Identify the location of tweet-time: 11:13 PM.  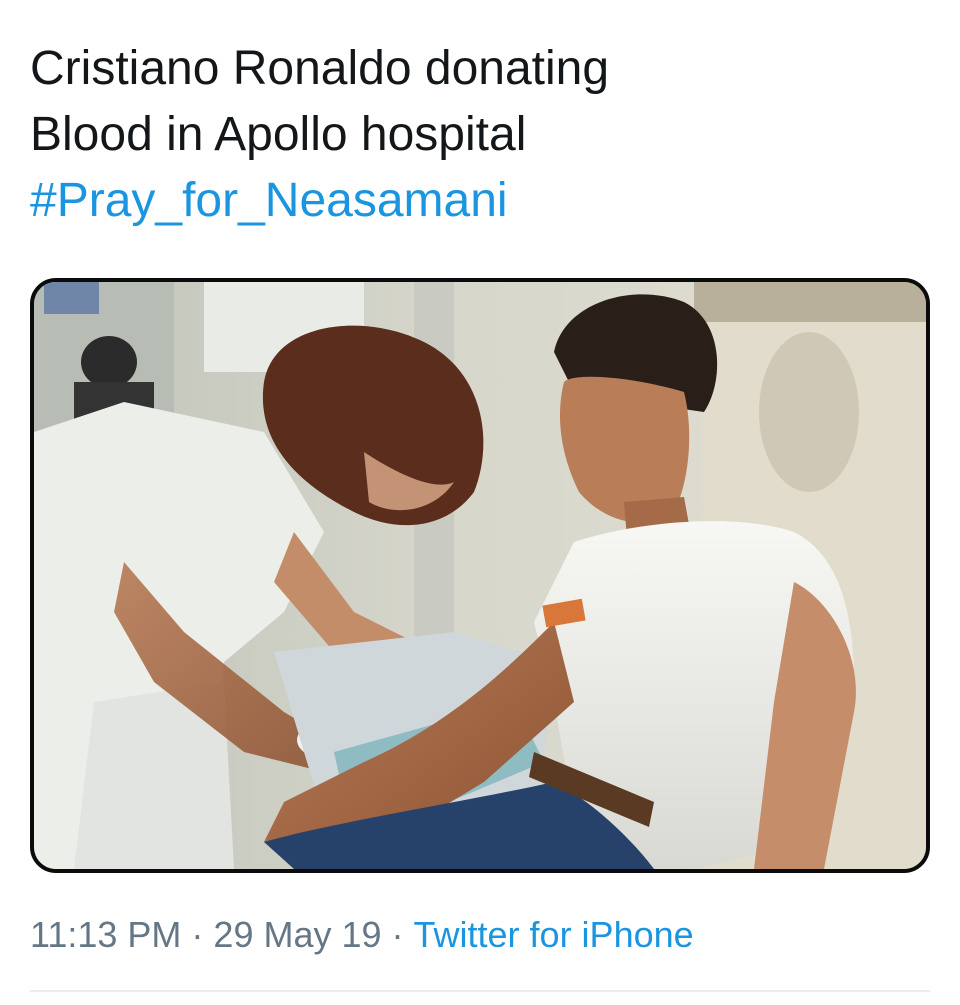
(105, 934).